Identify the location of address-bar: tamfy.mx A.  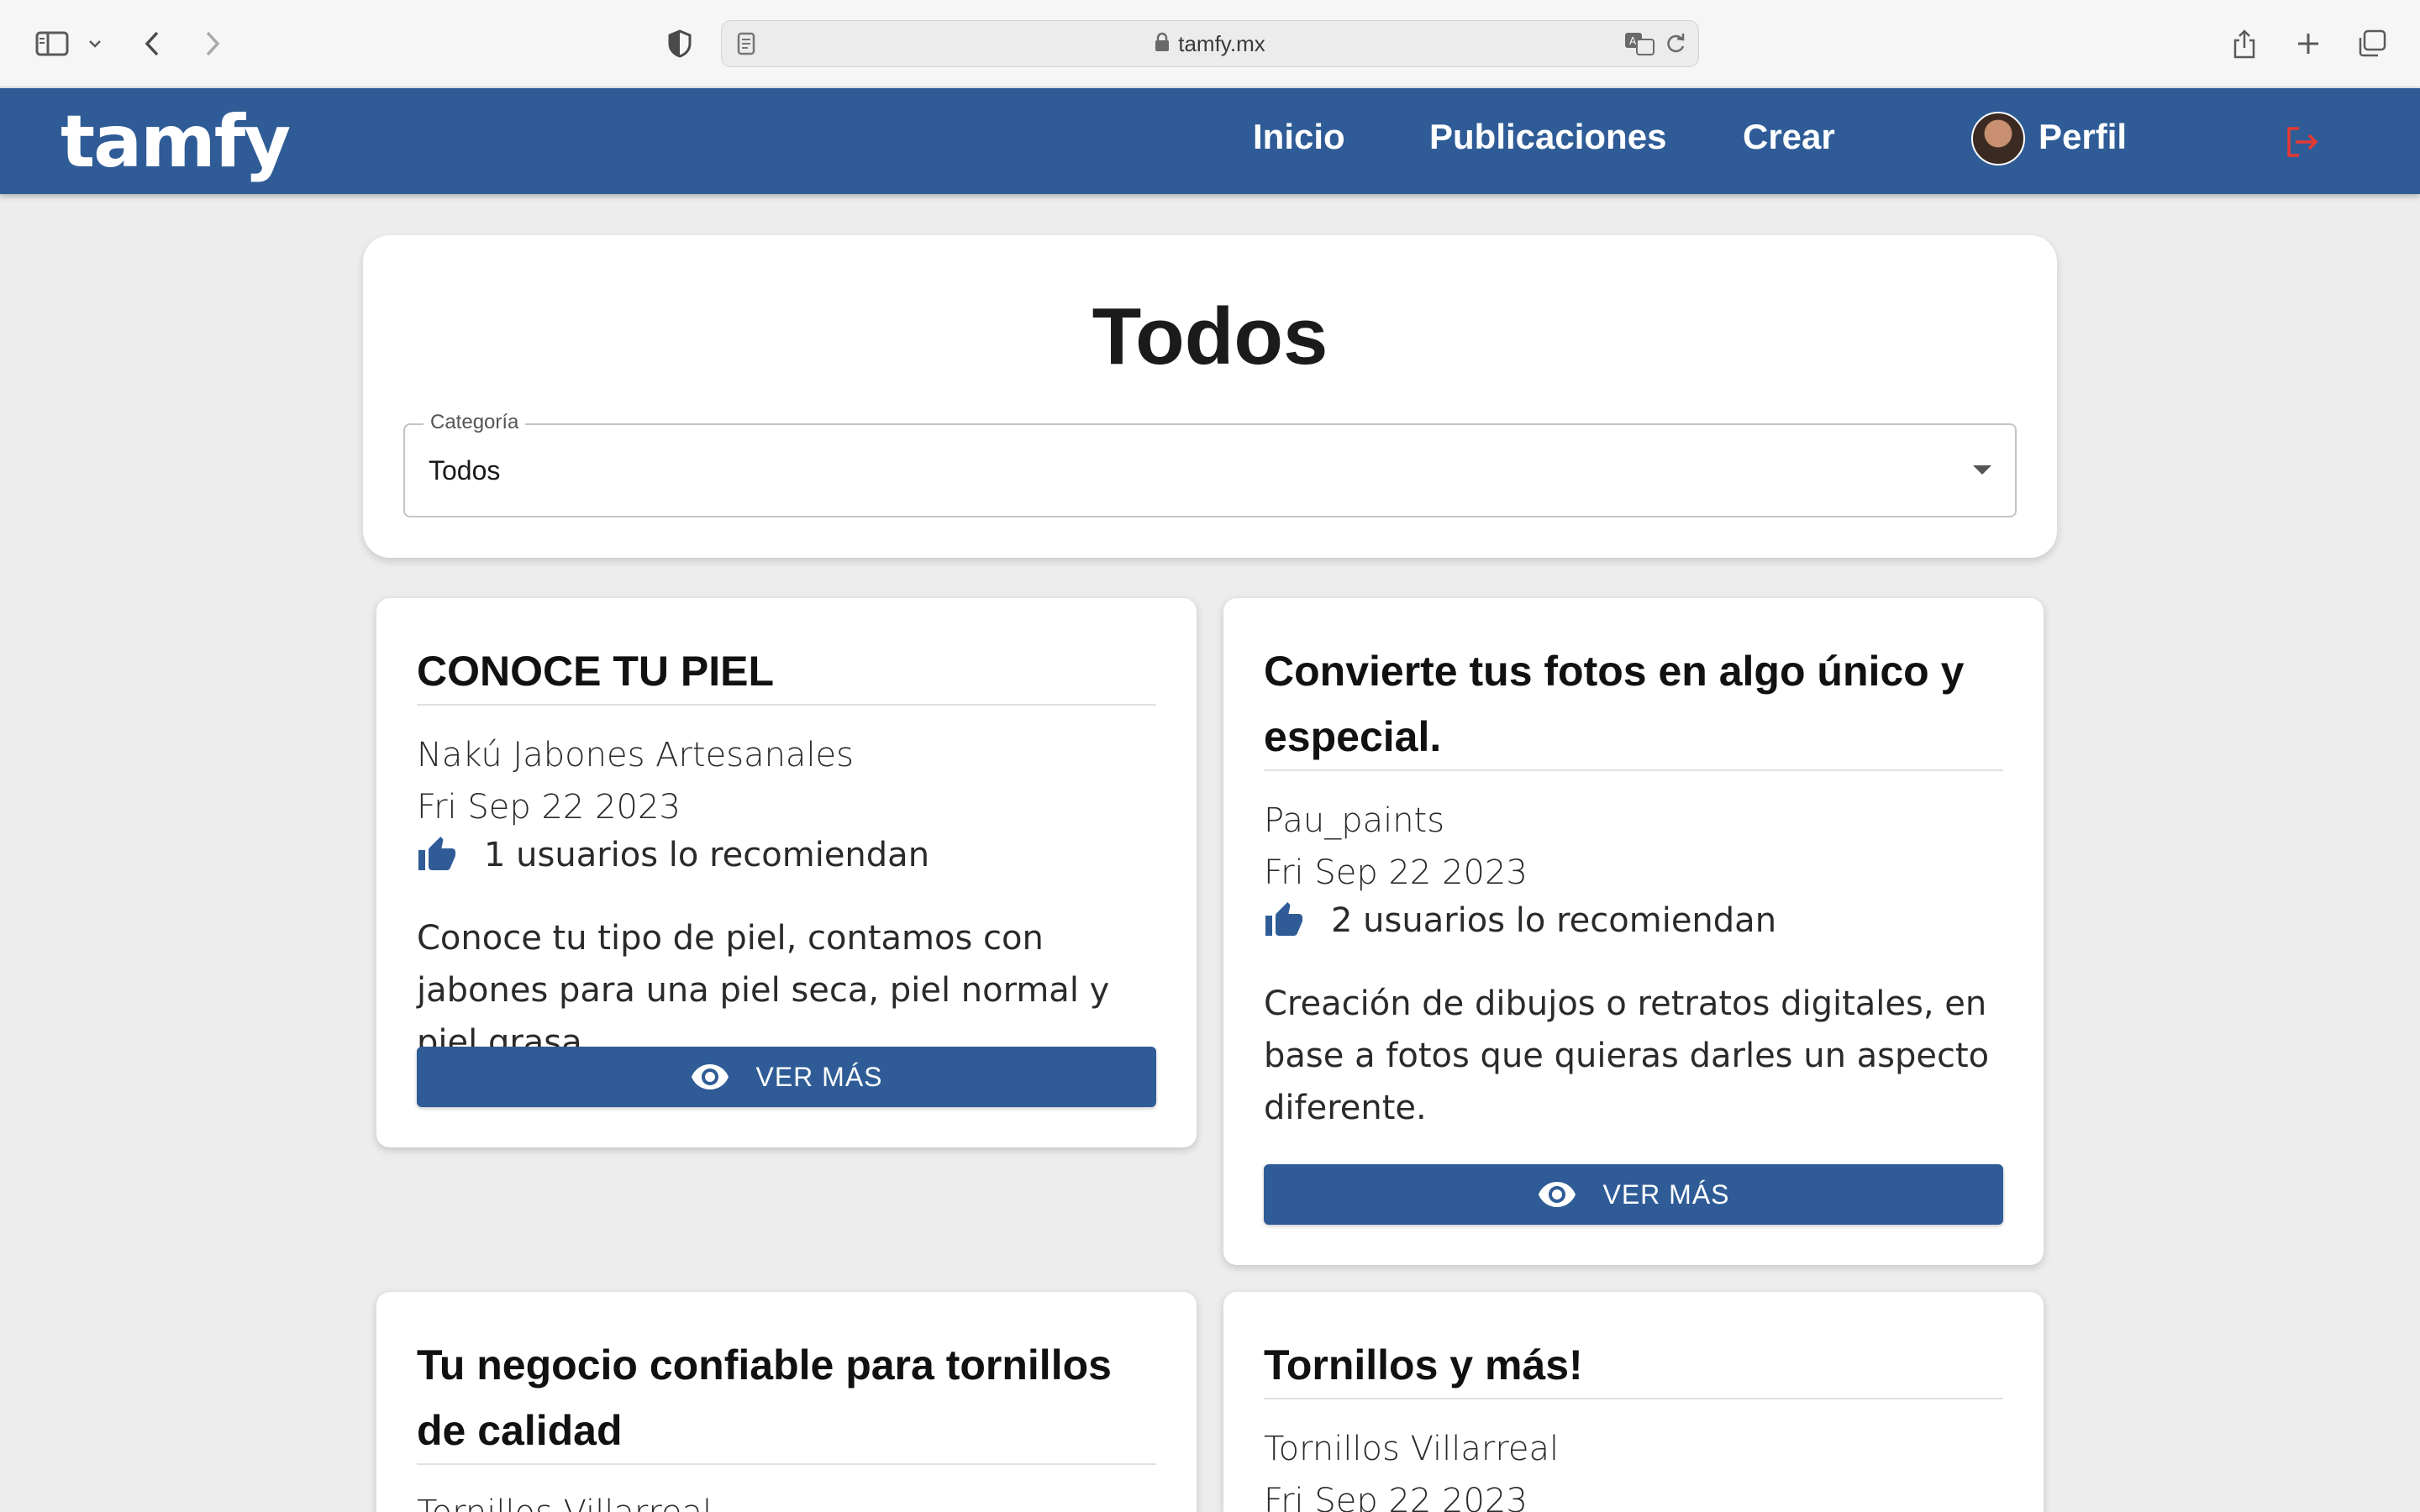
(1210, 43).